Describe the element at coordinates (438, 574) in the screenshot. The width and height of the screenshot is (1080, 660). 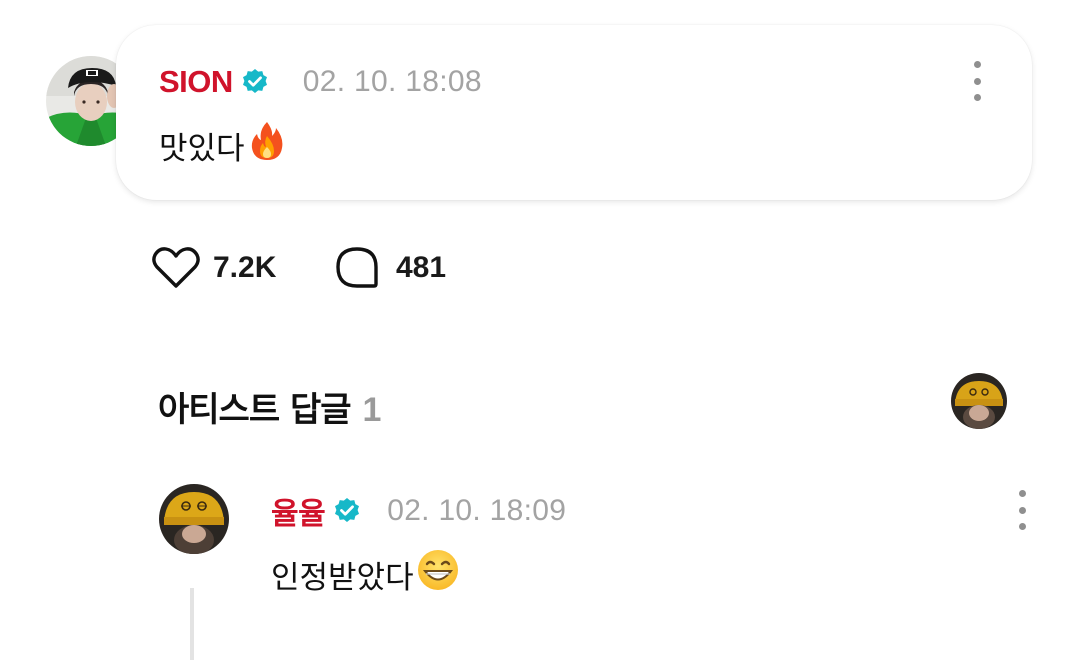
I see `grinning-emoji-icon` at that location.